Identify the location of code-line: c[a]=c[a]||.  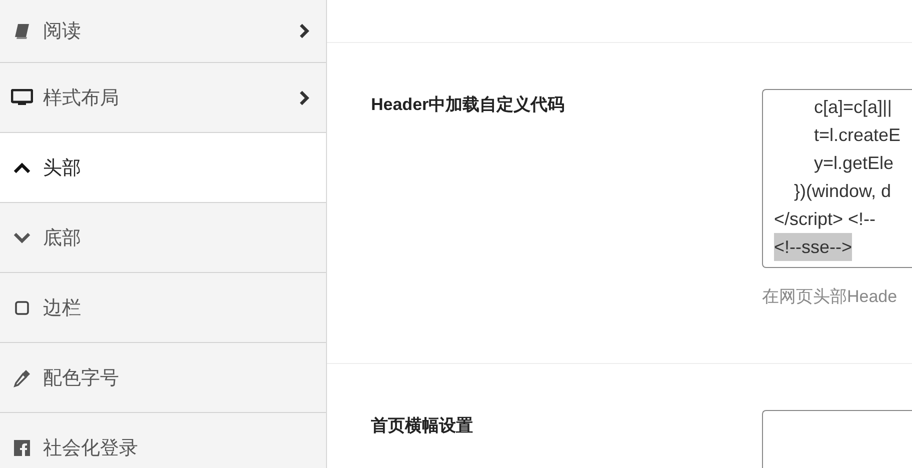
(852, 107).